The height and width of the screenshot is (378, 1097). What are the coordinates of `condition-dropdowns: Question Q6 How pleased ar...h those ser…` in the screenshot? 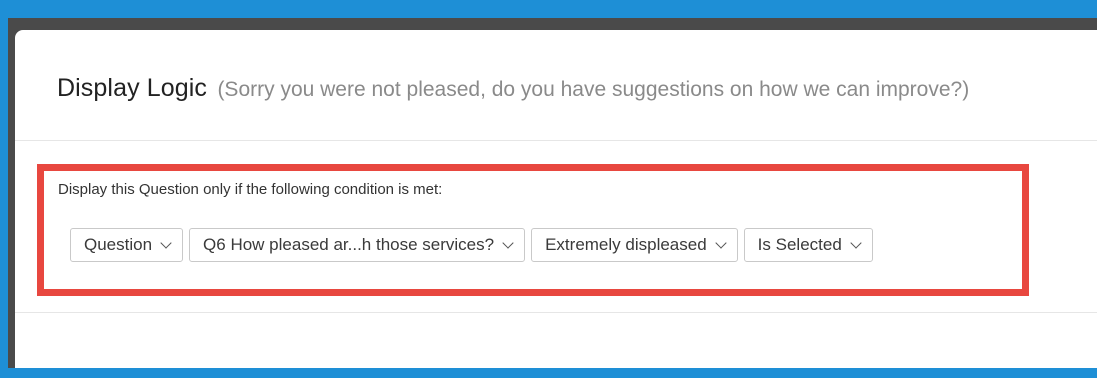 It's located at (471, 245).